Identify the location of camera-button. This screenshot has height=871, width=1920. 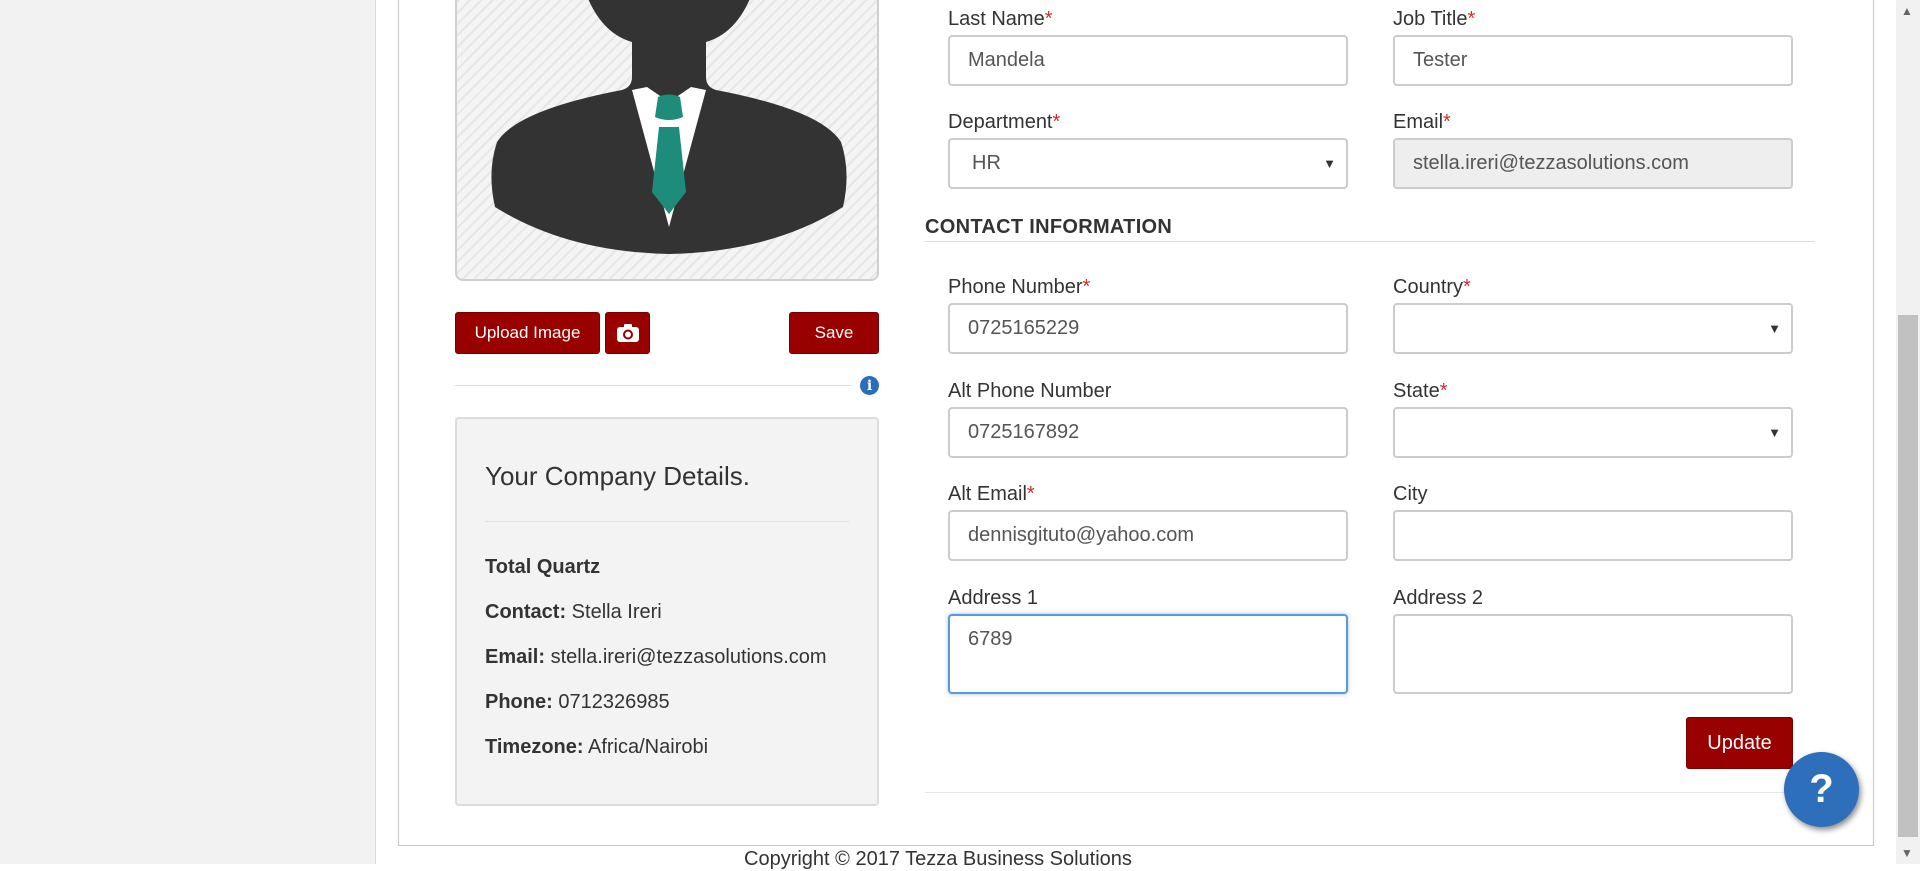
(627, 333).